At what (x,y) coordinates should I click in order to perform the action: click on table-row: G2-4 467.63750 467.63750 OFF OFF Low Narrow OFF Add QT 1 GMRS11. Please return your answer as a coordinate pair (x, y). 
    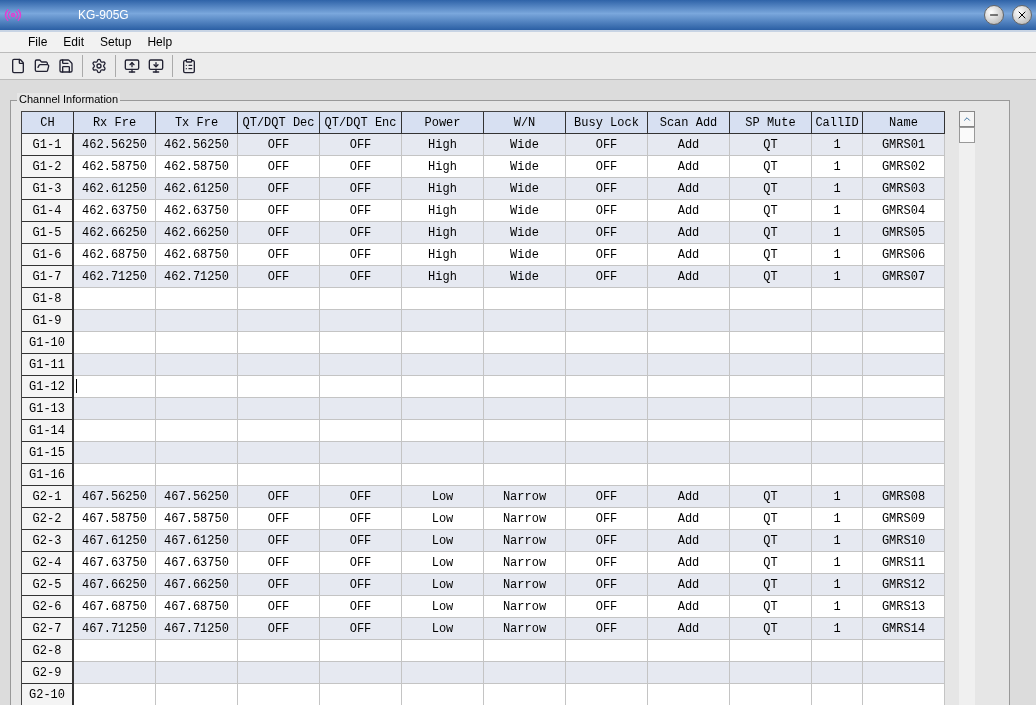
    Looking at the image, I should click on (483, 563).